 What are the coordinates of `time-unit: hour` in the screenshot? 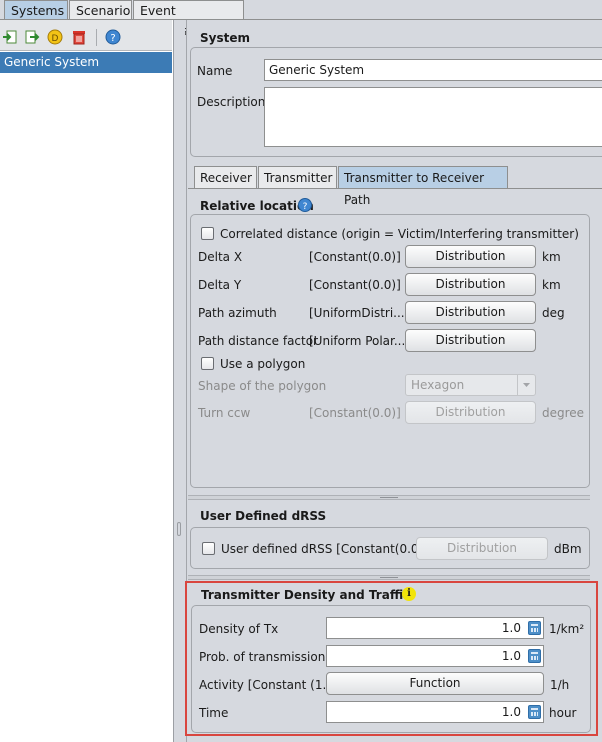 It's located at (563, 713).